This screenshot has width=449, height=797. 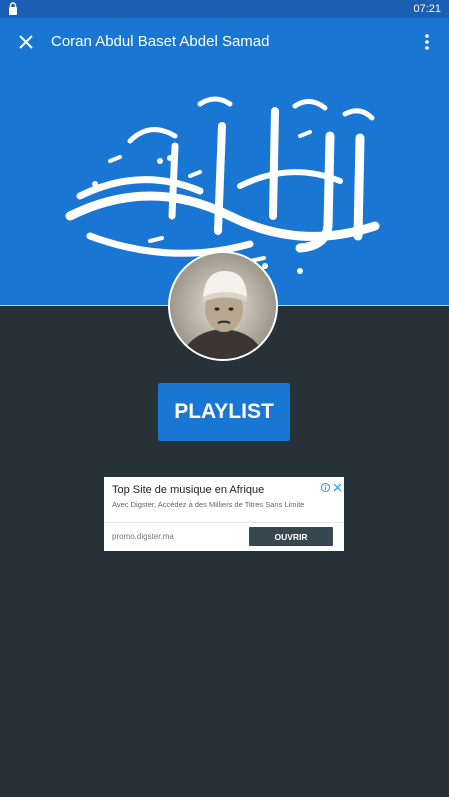 I want to click on ad-choices-icon, so click(x=325, y=488).